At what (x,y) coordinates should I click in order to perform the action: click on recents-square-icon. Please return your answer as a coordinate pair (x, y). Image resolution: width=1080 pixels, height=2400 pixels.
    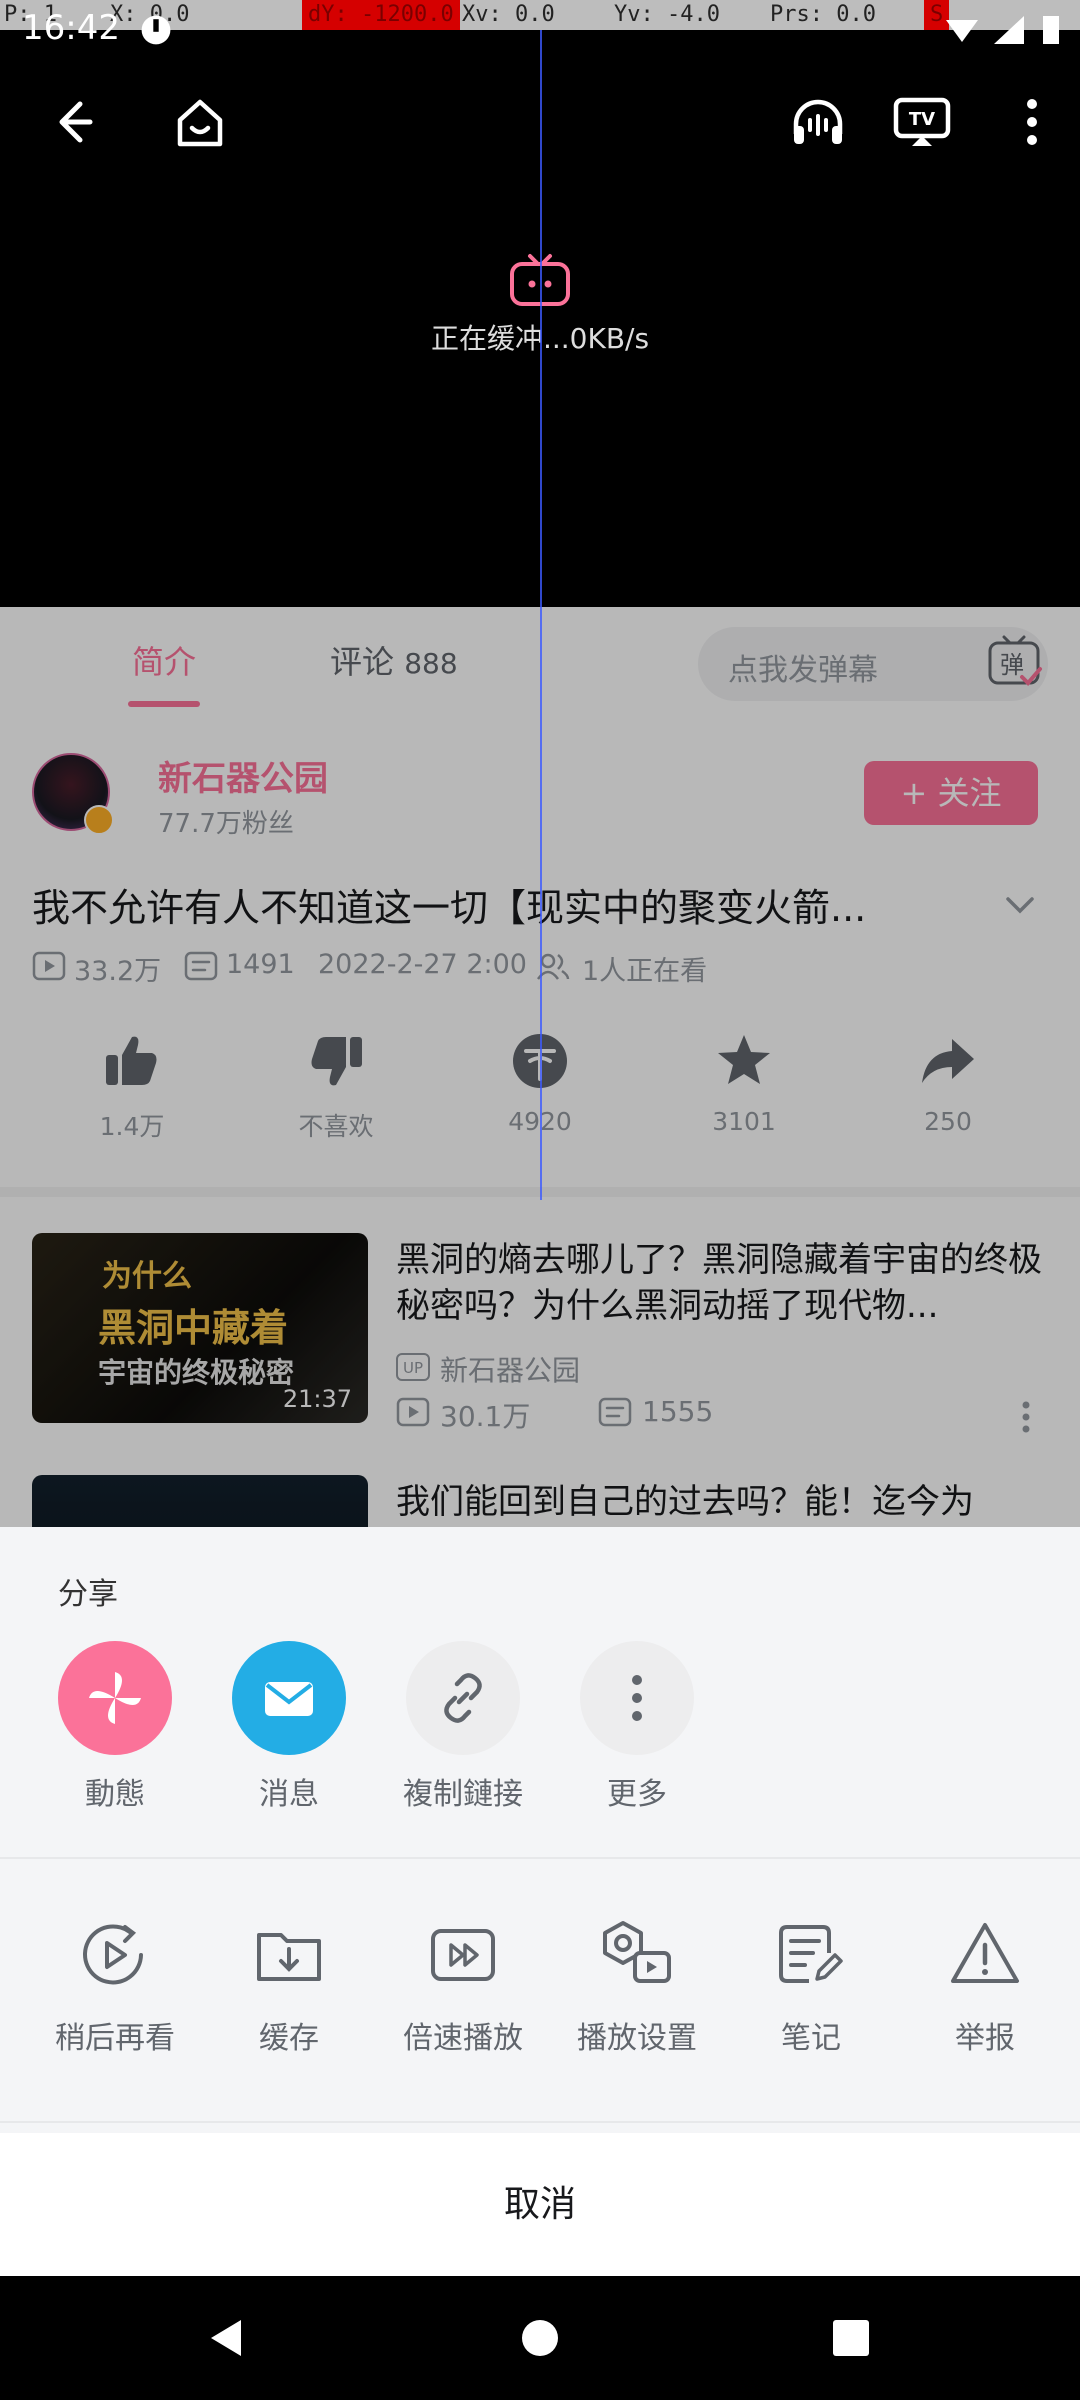
    Looking at the image, I should click on (851, 2338).